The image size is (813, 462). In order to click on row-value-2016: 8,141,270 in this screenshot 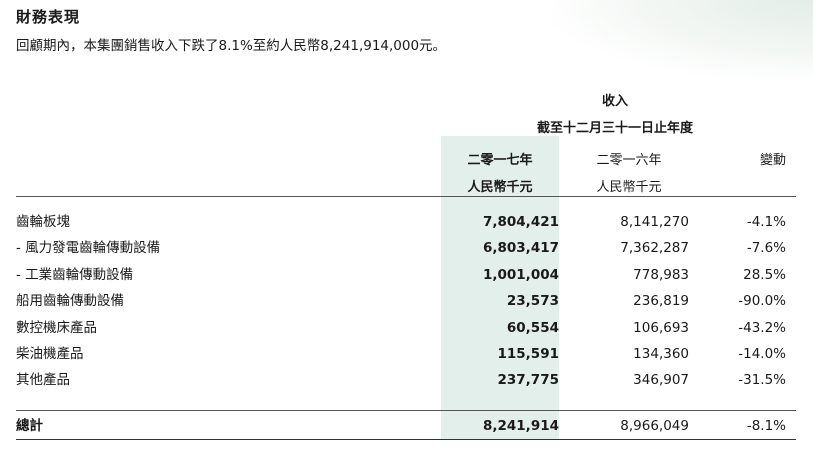, I will do `click(654, 222)`.